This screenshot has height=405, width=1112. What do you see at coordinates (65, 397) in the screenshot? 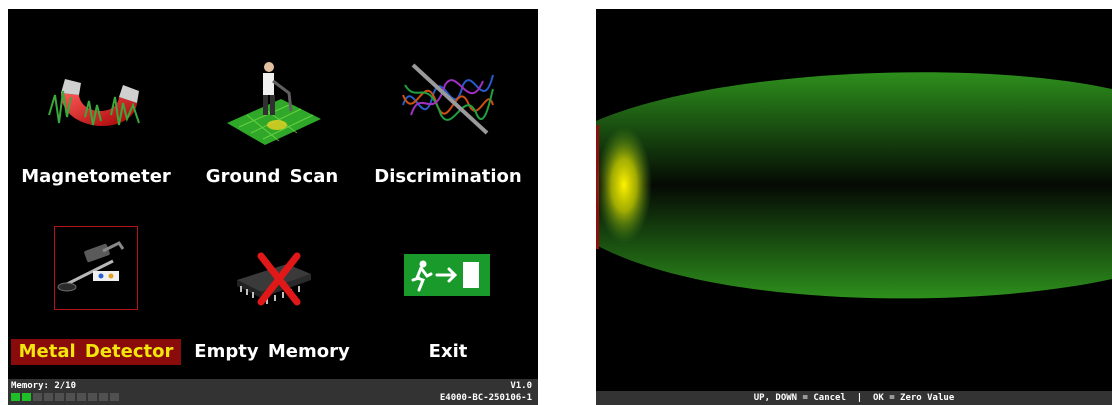
I see `memory-cells` at bounding box center [65, 397].